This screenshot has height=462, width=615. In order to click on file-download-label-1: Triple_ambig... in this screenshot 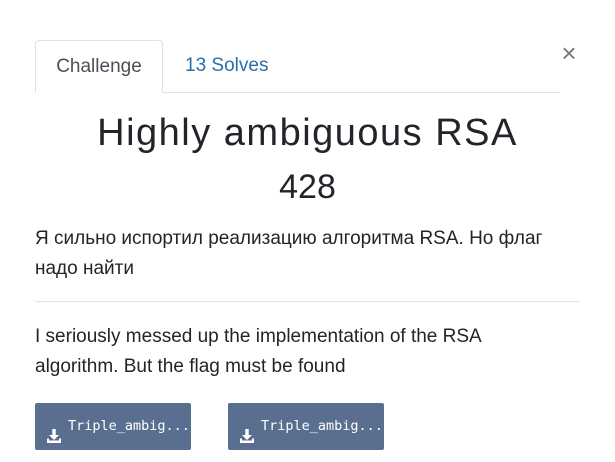, I will do `click(129, 426)`.